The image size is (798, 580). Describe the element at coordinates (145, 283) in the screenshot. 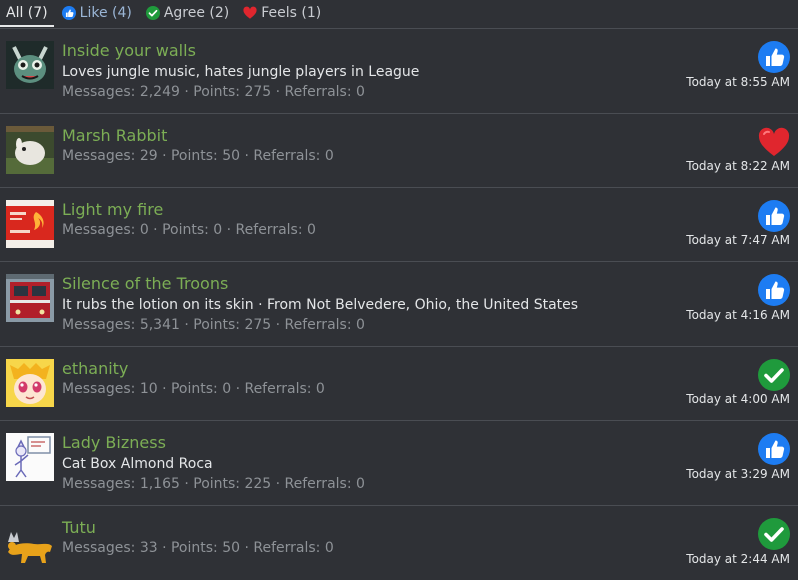

I see `member-name: Silence of the Troons` at that location.